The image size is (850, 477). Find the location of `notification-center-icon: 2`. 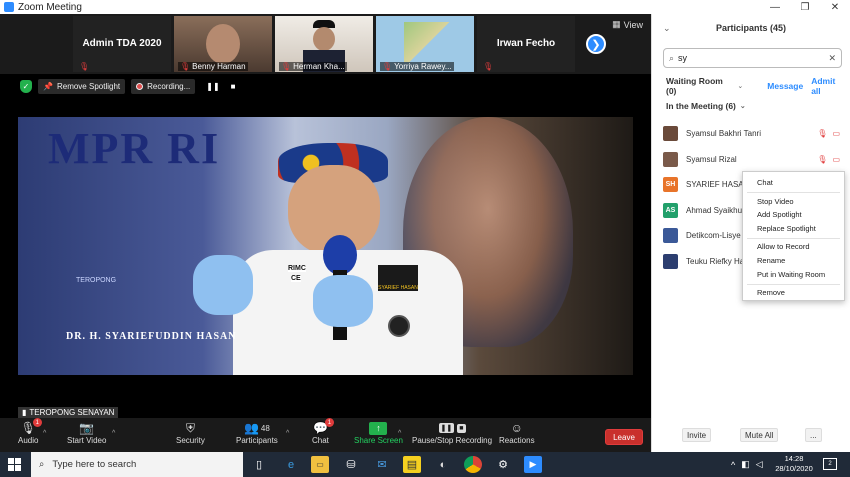

notification-center-icon: 2 is located at coordinates (830, 464).